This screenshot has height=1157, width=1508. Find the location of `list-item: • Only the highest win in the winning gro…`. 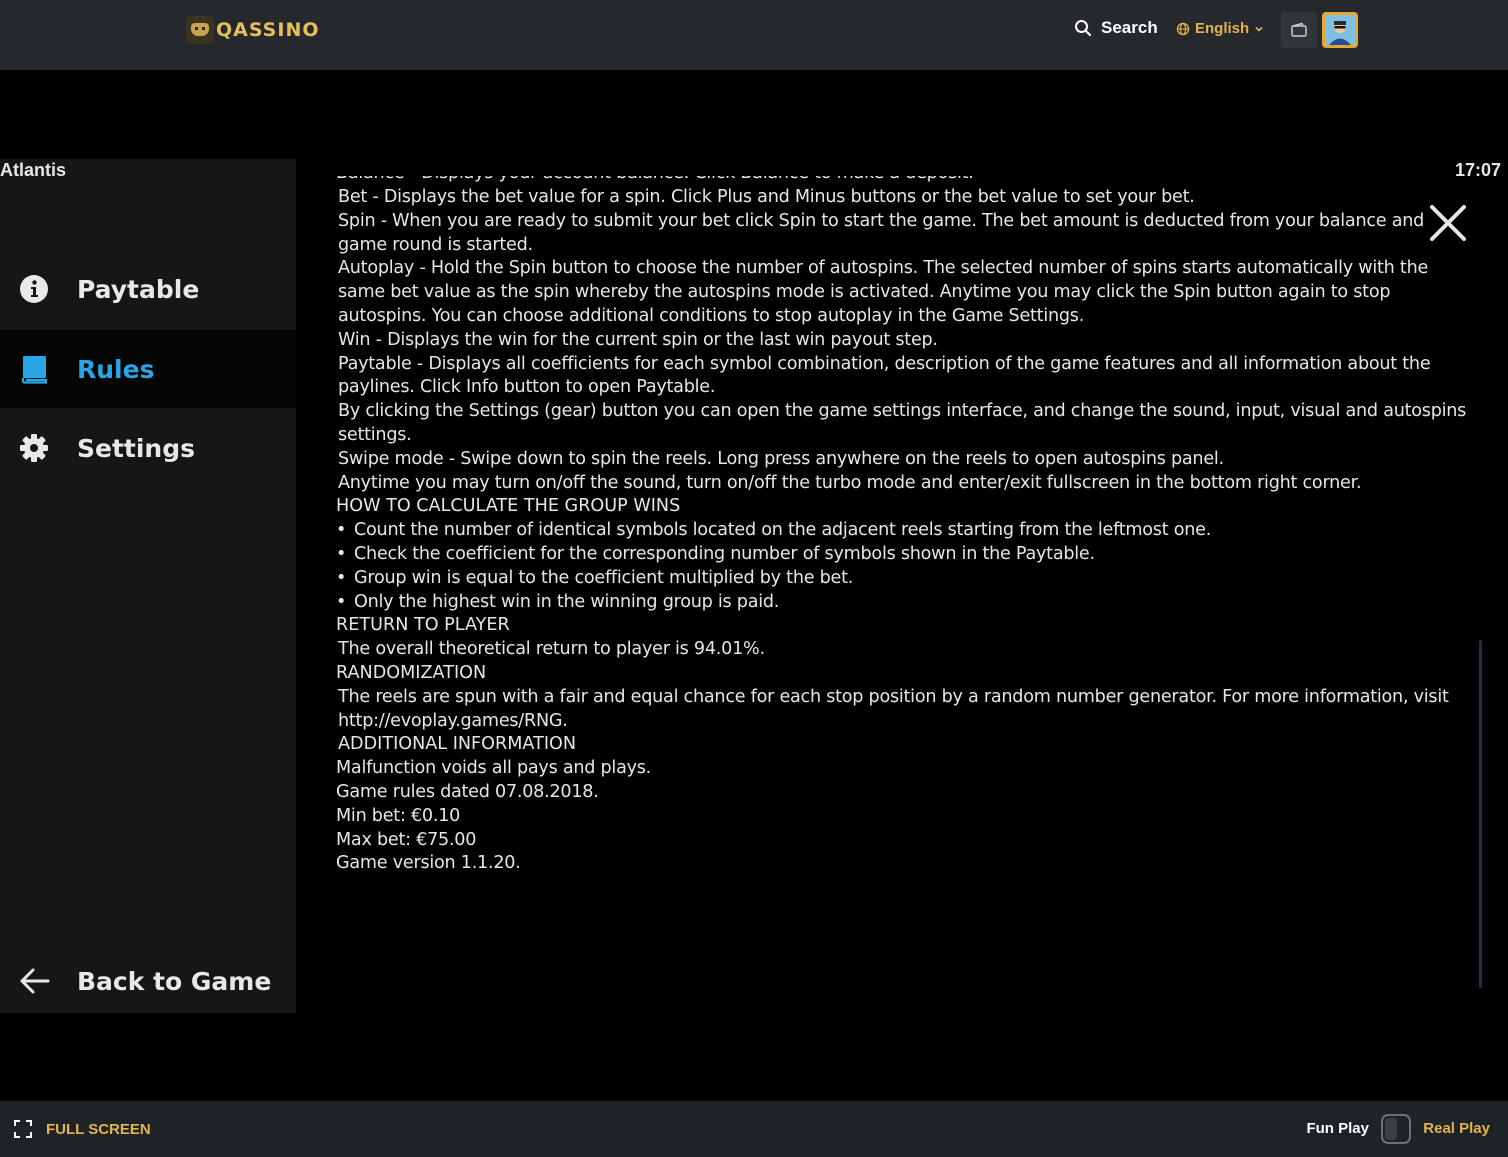

list-item: • Only the highest win in the winning gro… is located at coordinates (558, 601).